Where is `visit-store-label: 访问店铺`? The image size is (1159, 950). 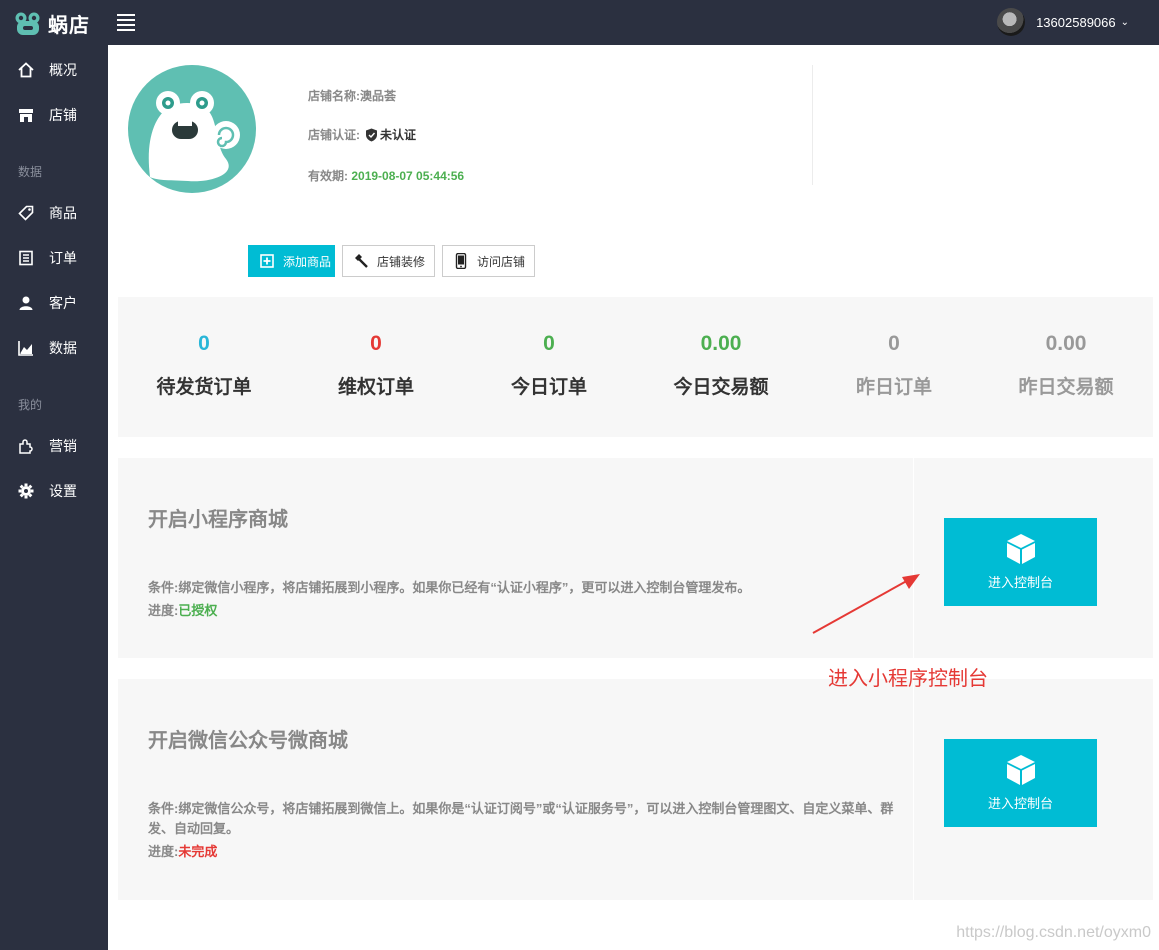
visit-store-label: 访问店铺 is located at coordinates (501, 261).